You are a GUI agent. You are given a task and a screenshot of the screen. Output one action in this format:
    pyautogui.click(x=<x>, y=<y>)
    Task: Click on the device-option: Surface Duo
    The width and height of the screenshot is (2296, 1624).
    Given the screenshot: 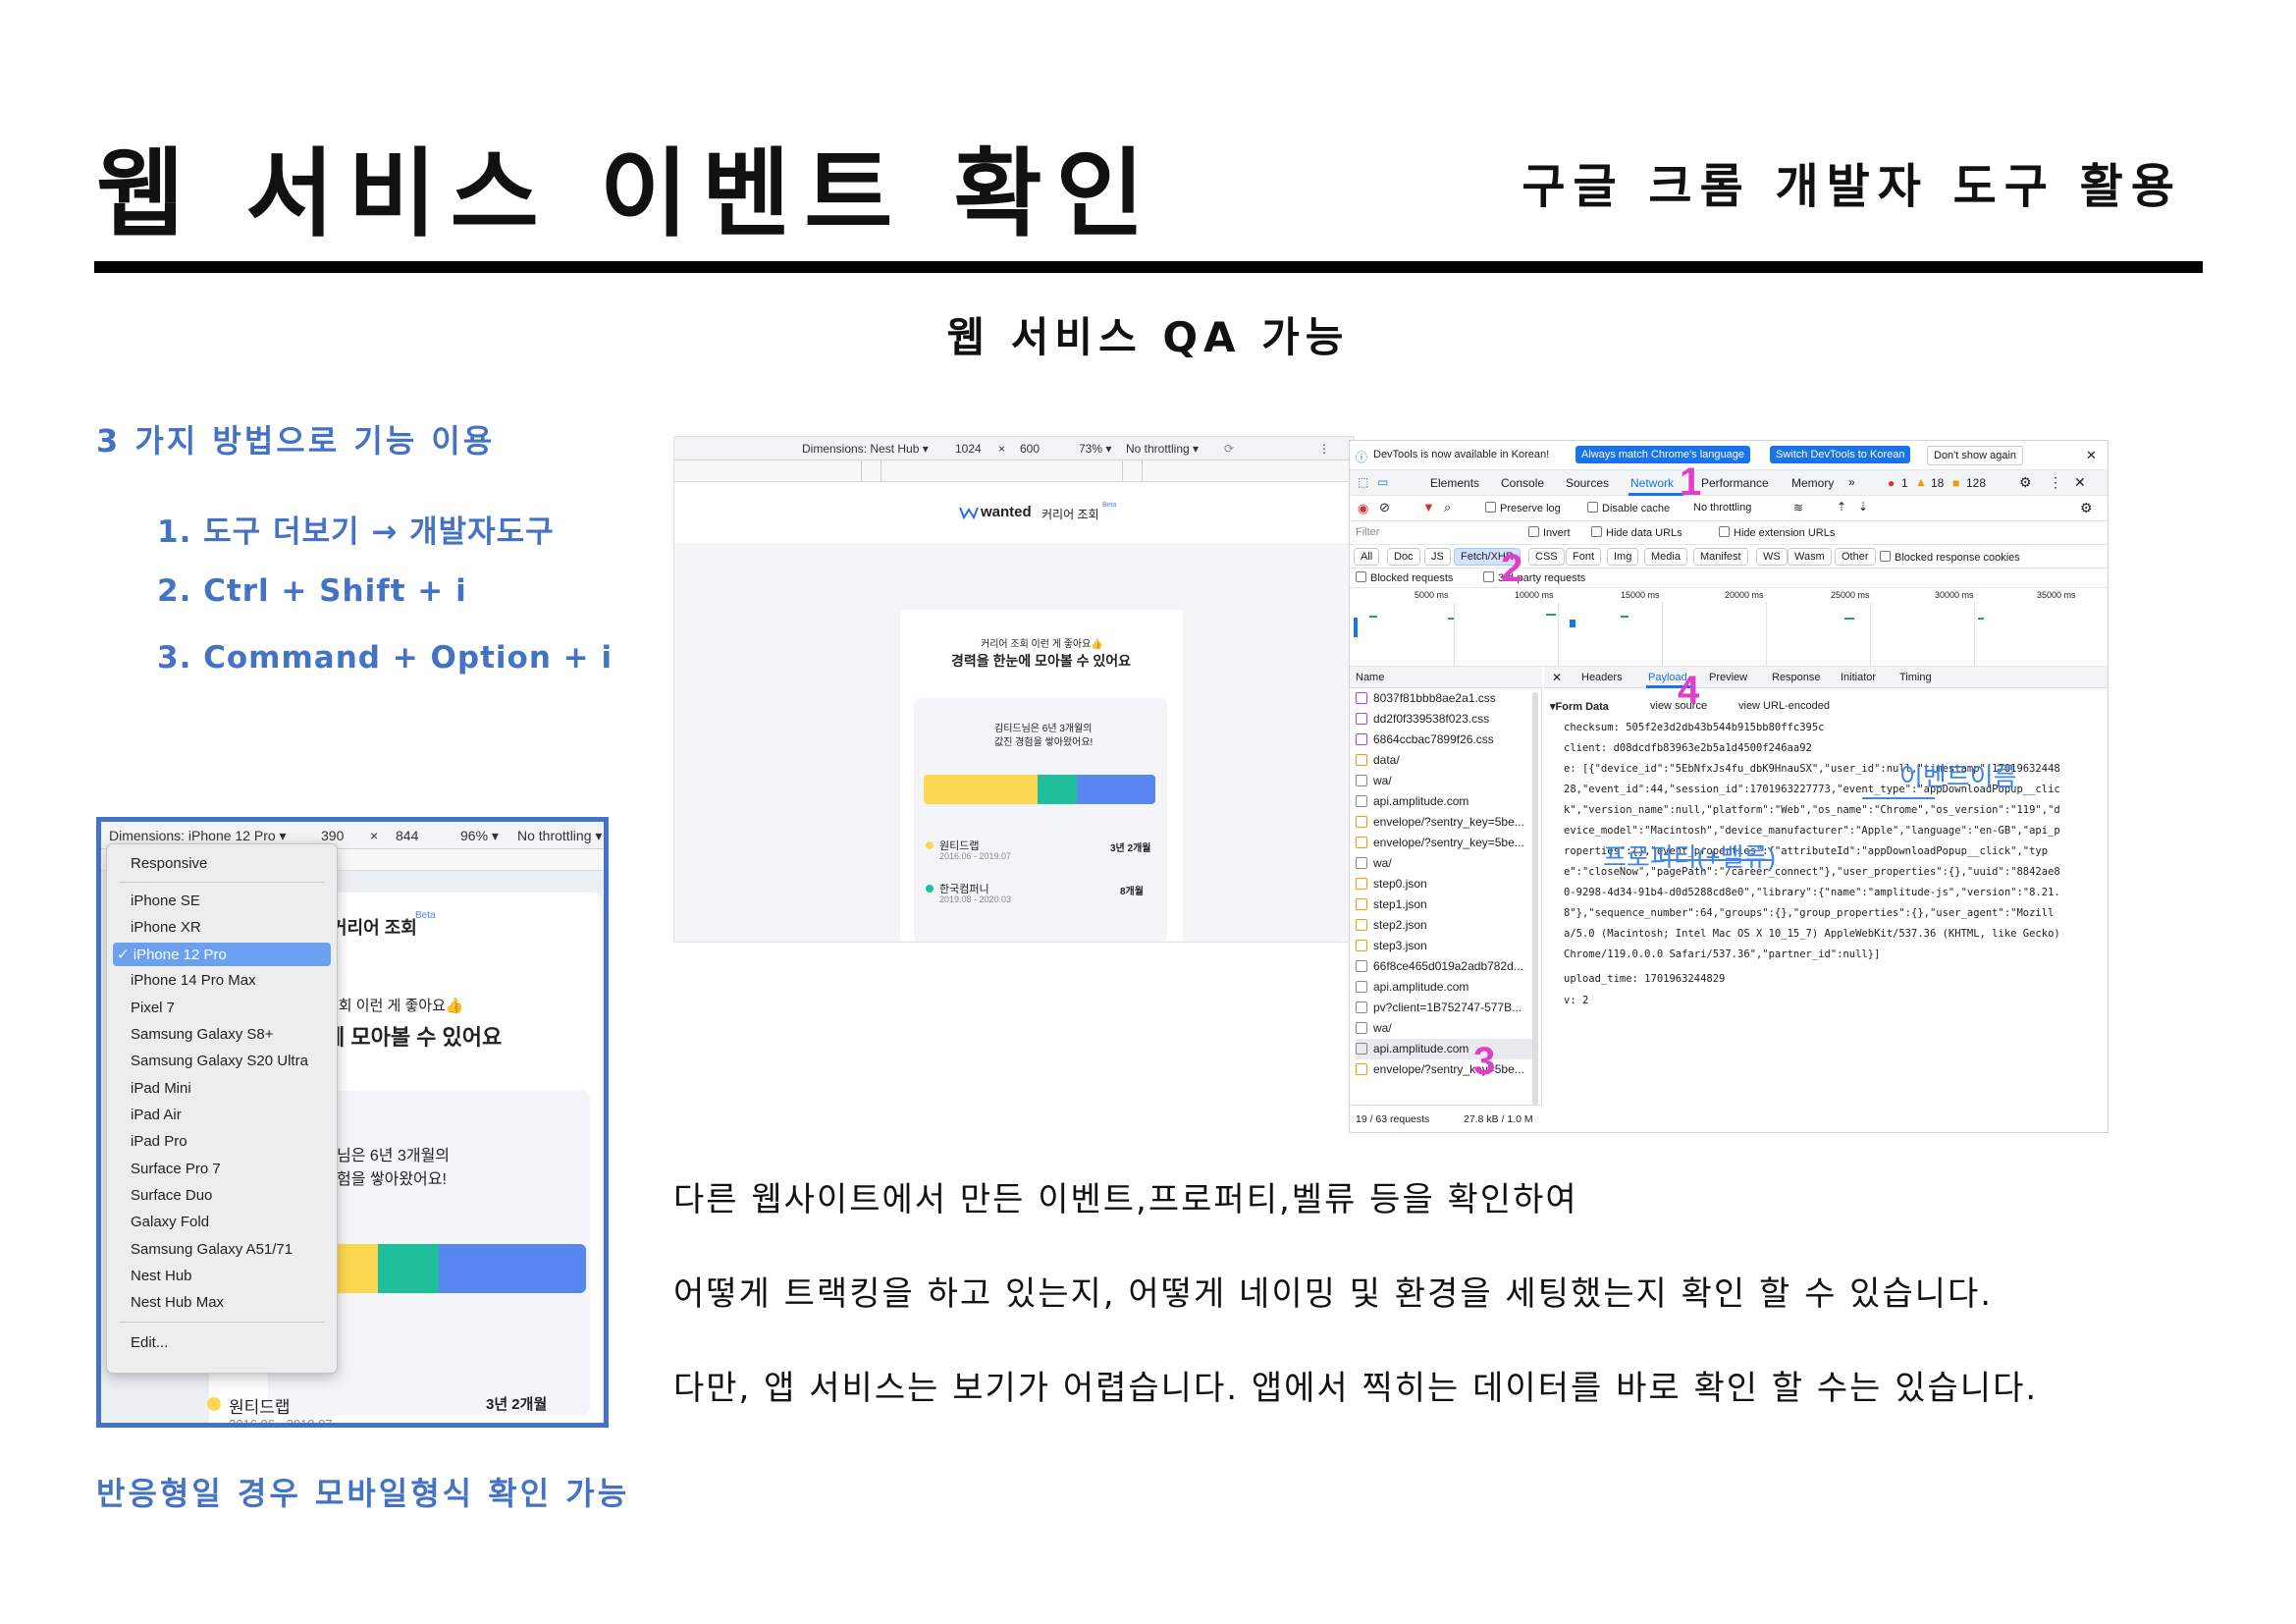 What is the action you would take?
    pyautogui.click(x=222, y=1196)
    